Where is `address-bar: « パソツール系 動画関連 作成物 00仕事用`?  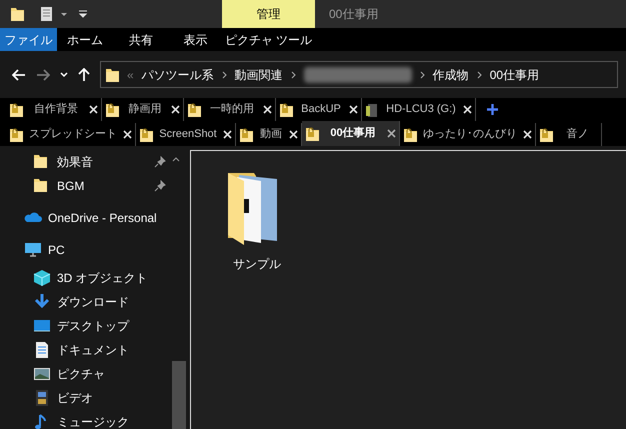
address-bar: « パソツール系 動画関連 作成物 00仕事用 is located at coordinates (359, 74).